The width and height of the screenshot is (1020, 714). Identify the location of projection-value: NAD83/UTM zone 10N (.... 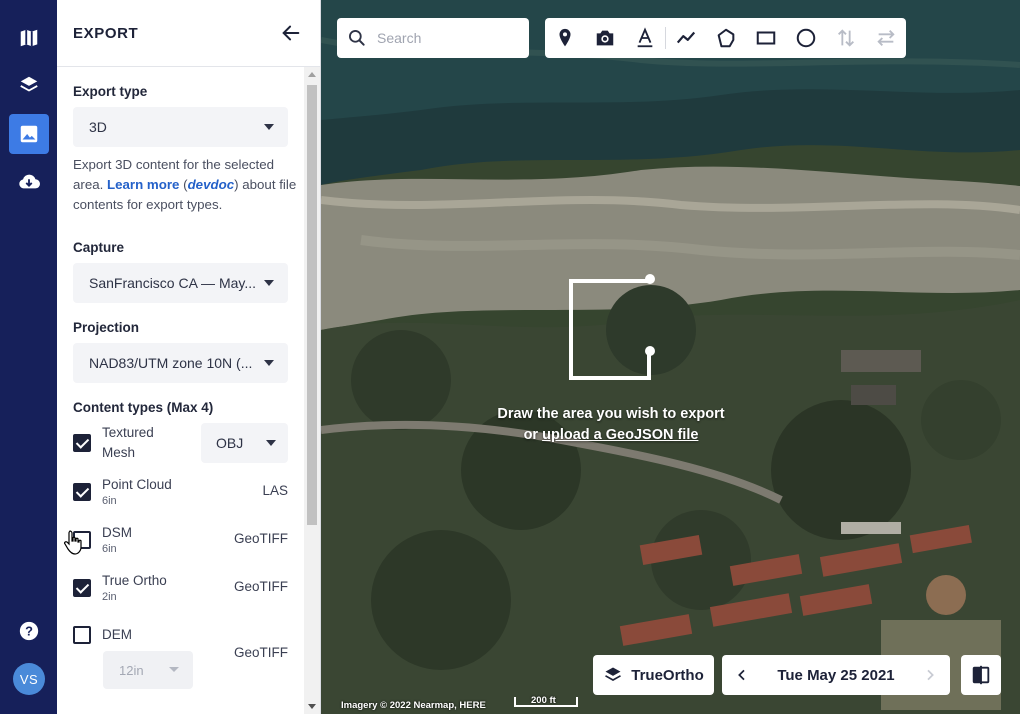
(171, 363).